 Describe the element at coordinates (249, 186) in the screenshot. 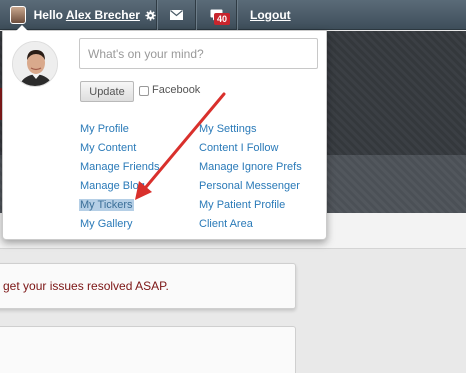

I see `link-personal-messenger: Personal Messenger` at that location.